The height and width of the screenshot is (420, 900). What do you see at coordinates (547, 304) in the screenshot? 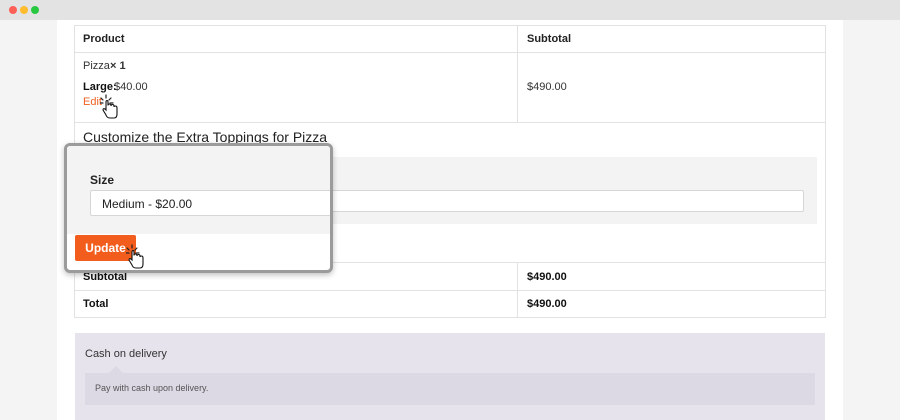
I see `total-value: $490.00` at bounding box center [547, 304].